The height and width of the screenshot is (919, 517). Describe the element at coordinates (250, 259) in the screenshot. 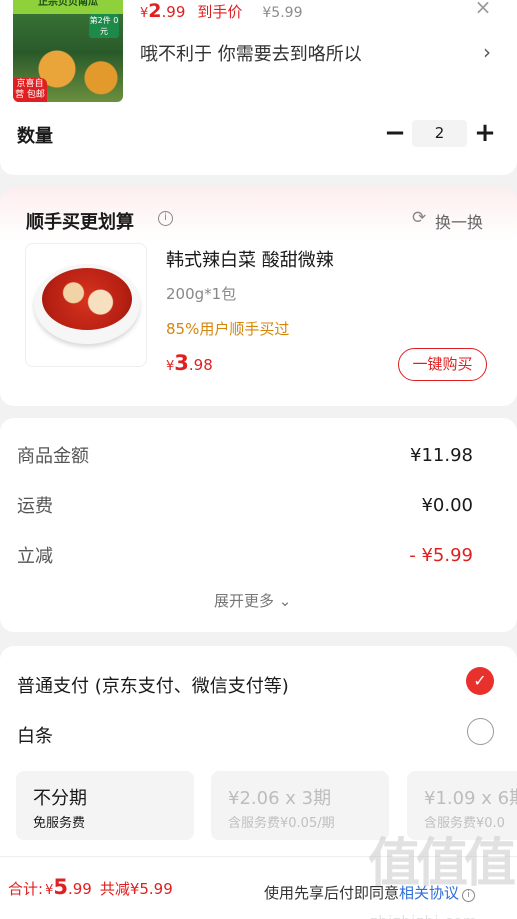

I see `bundle-item-name: 韩式辣白菜 酸甜微辣` at that location.